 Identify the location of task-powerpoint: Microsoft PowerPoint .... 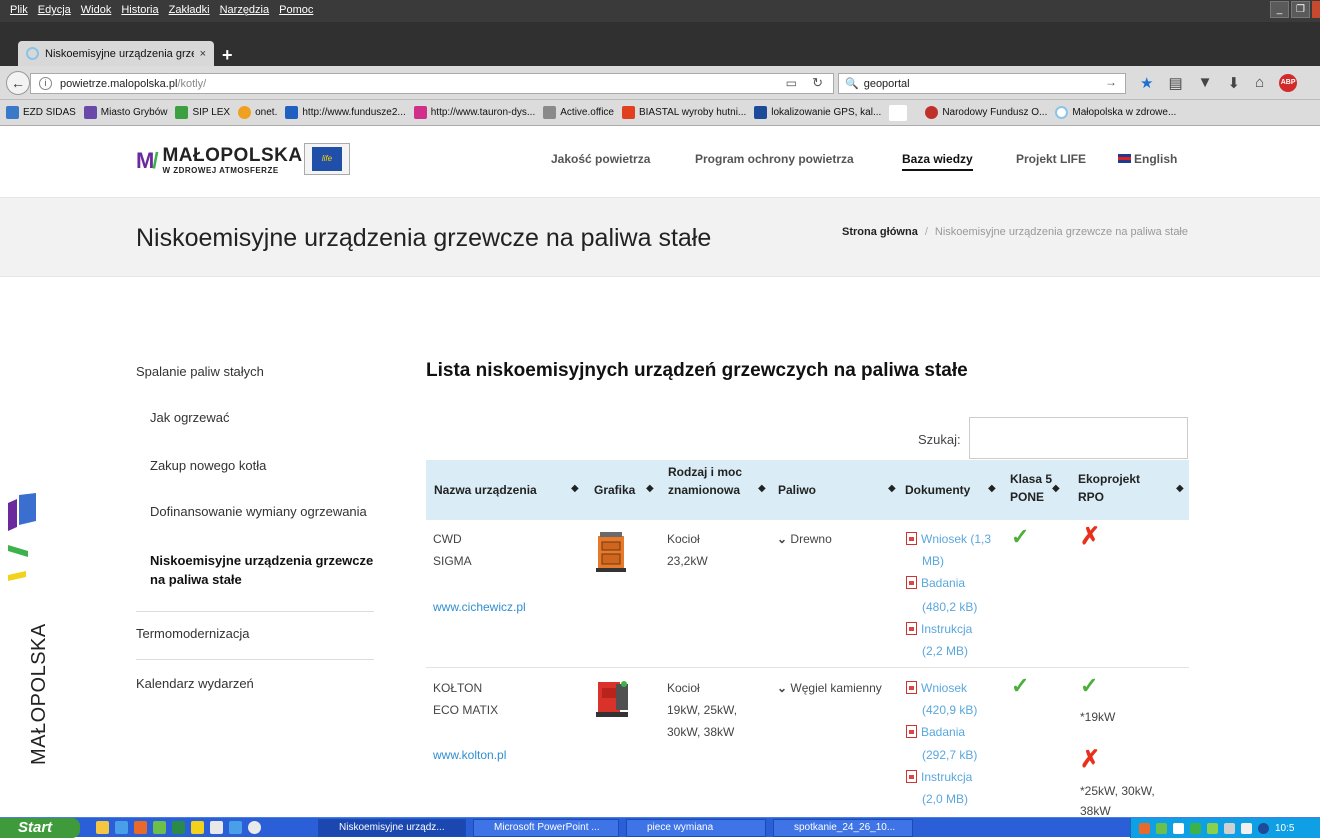
(546, 828).